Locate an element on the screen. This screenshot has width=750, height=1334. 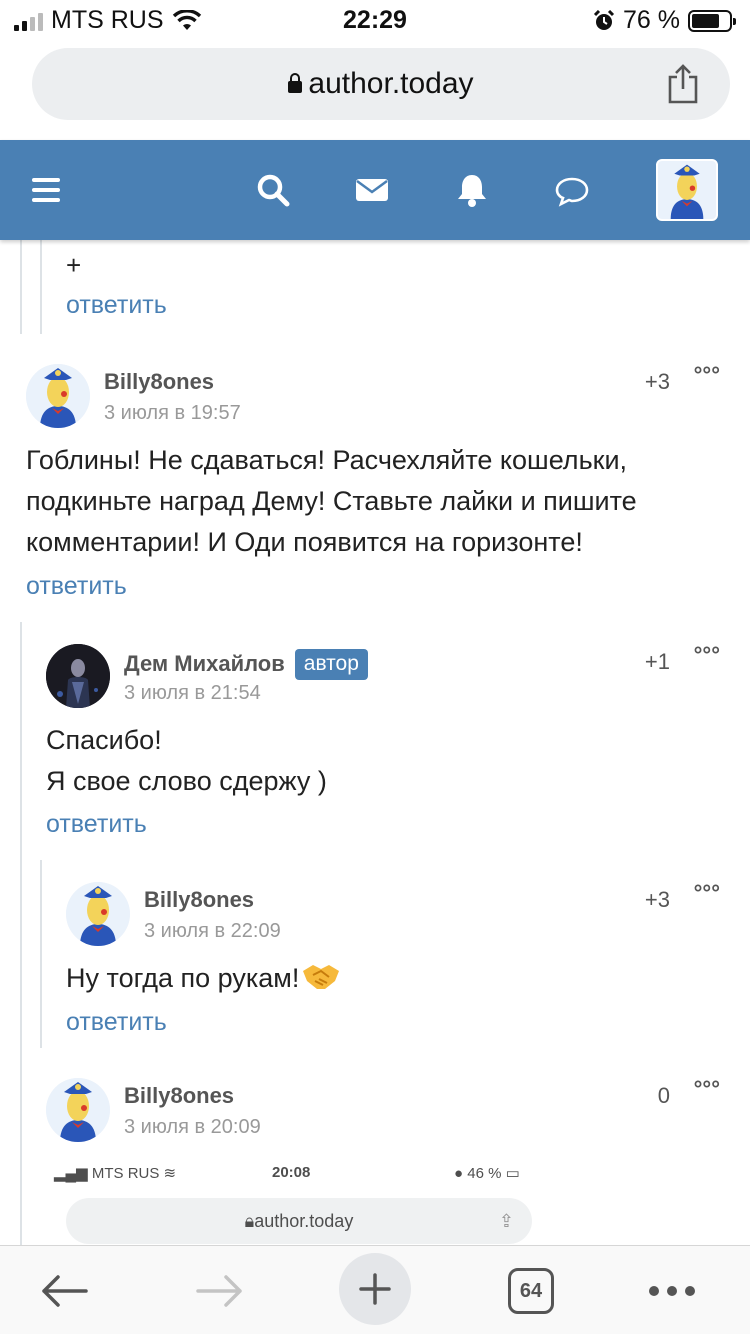
comment-author: Дем Михайлов автор is located at coordinates (246, 664).